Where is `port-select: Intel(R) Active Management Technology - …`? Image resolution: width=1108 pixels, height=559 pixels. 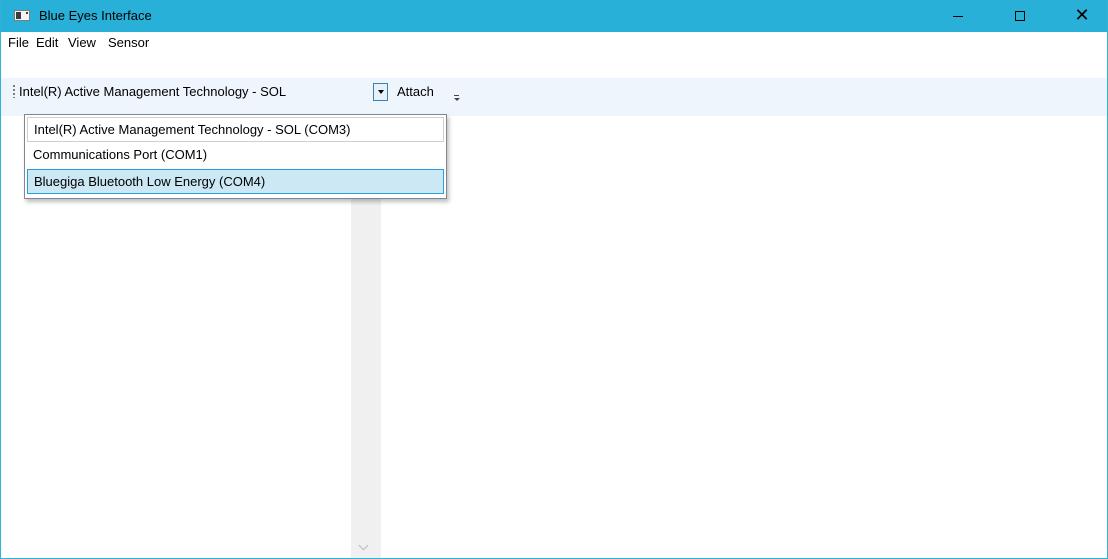 port-select: Intel(R) Active Management Technology - … is located at coordinates (203, 91).